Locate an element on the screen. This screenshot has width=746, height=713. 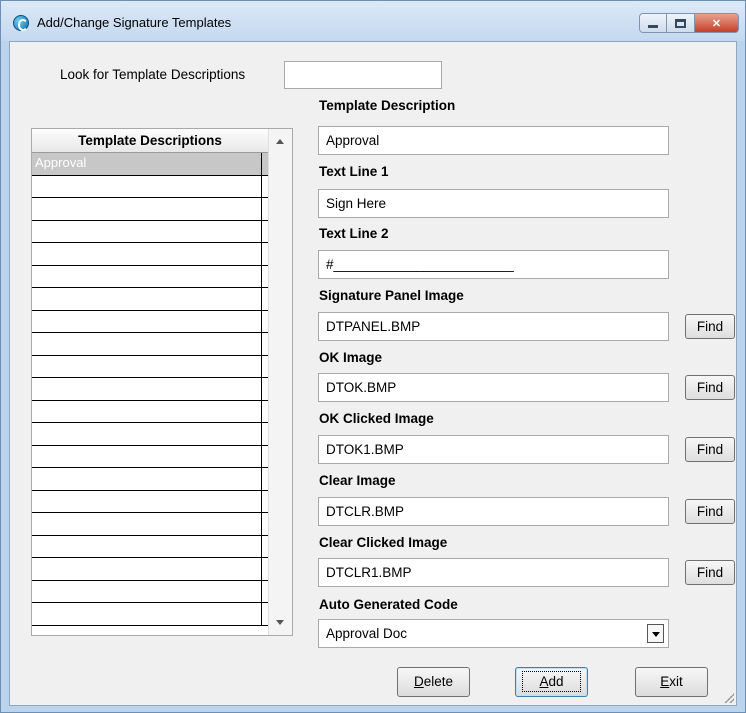
minimize-button is located at coordinates (653, 23).